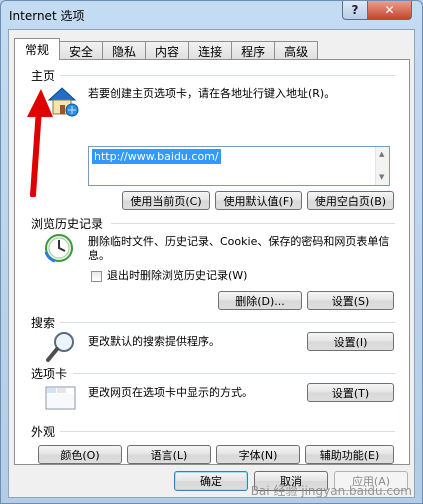 This screenshot has width=423, height=504. Describe the element at coordinates (350, 300) in the screenshot. I see `history-settings-button: 设置(S)` at that location.